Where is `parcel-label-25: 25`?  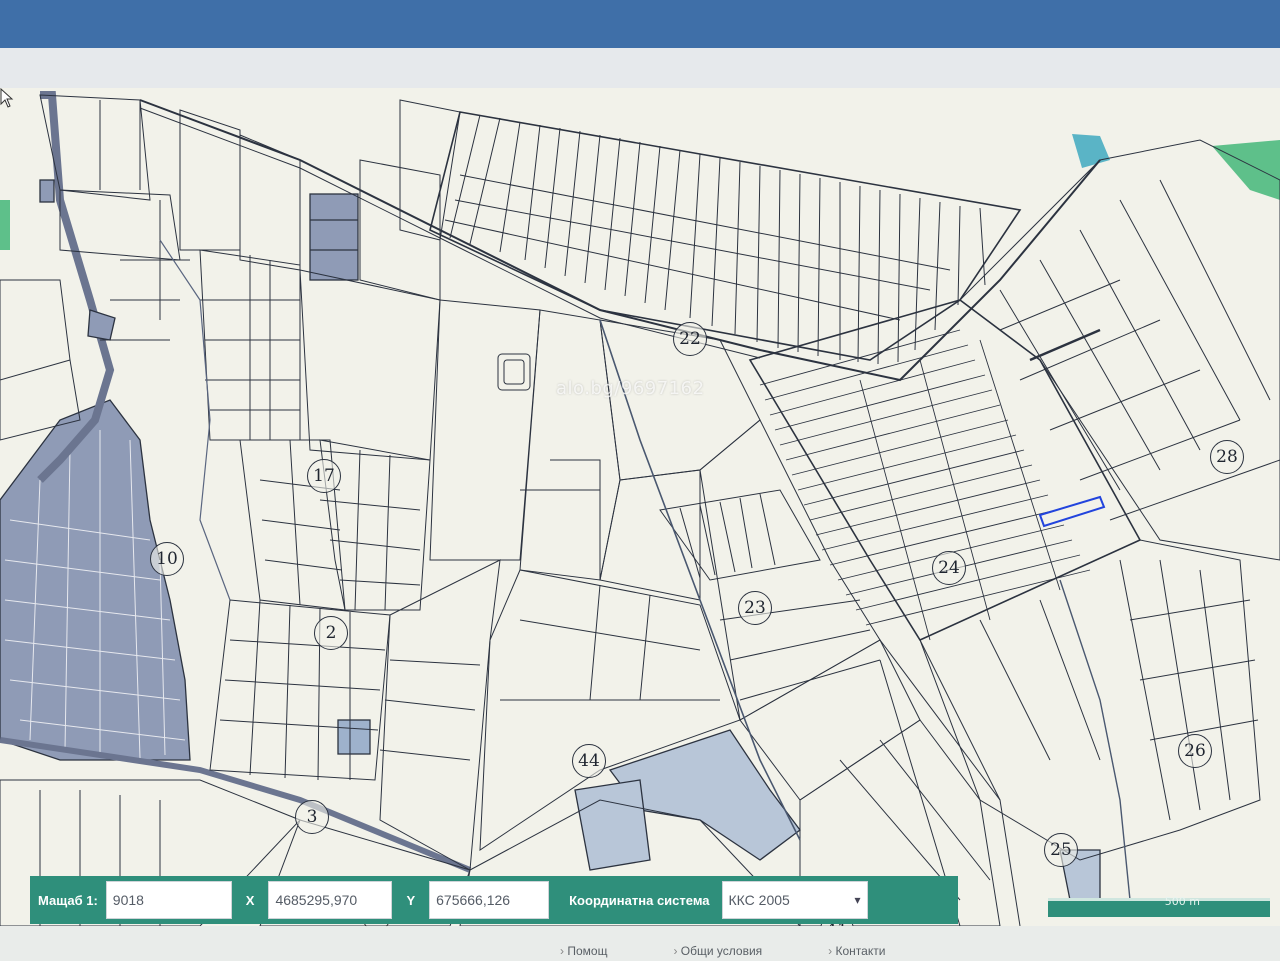
parcel-label-25: 25 is located at coordinates (1061, 850).